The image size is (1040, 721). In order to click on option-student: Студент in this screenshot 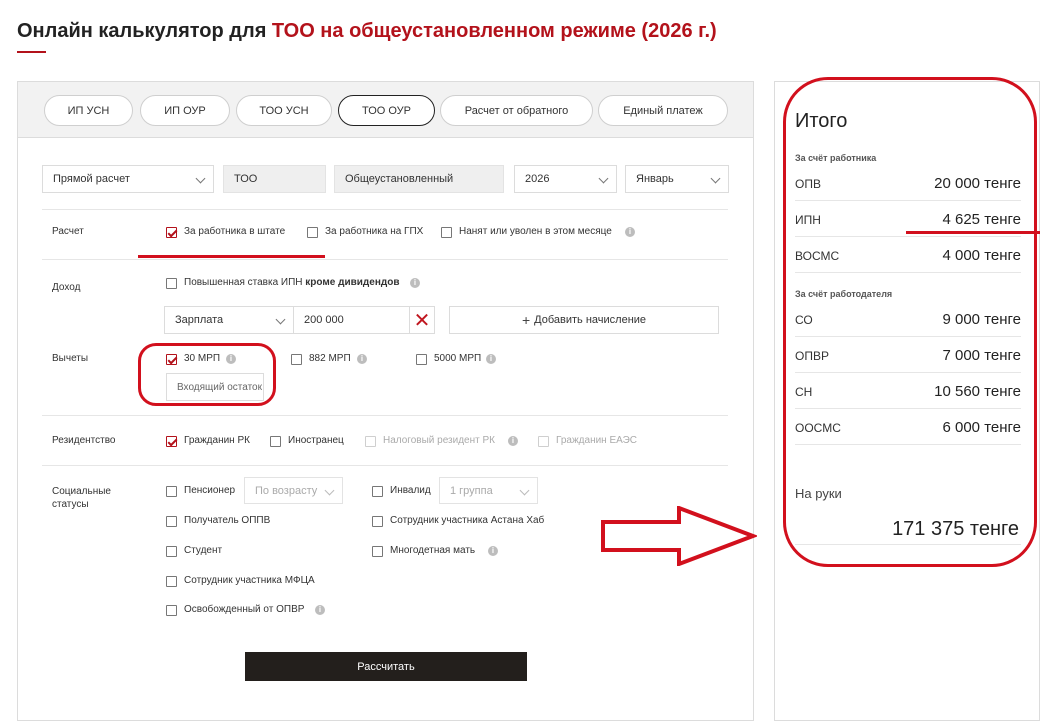, I will do `click(203, 550)`.